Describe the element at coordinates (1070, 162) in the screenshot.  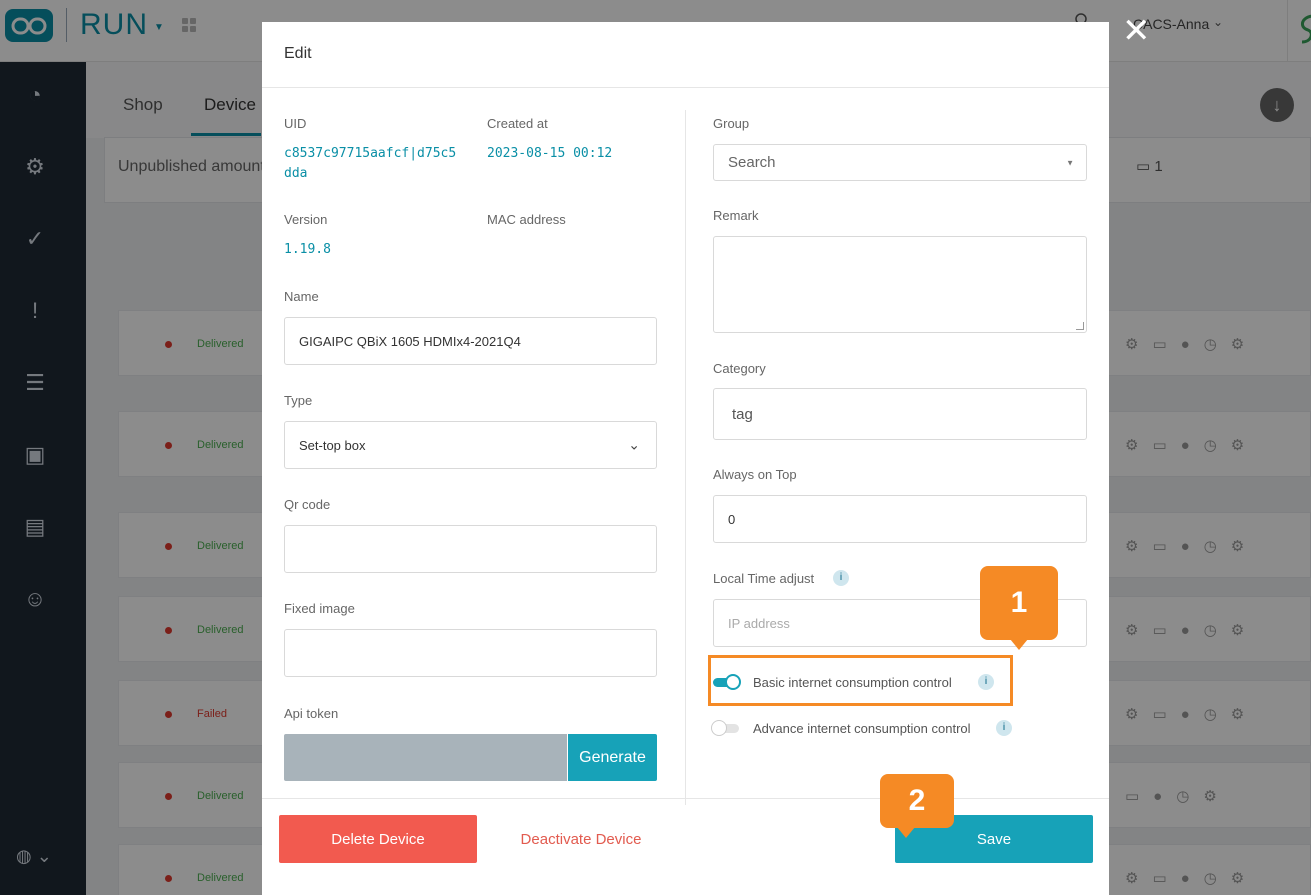
I see `caret-down-icon: ▼` at that location.